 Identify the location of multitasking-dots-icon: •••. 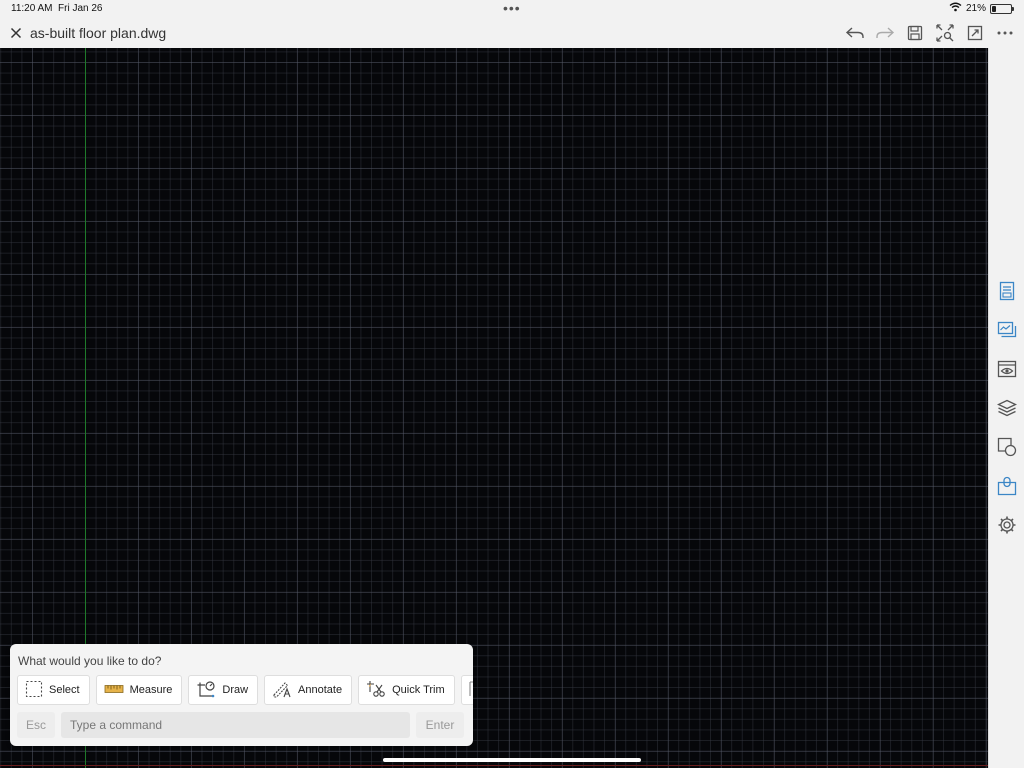
(512, 8).